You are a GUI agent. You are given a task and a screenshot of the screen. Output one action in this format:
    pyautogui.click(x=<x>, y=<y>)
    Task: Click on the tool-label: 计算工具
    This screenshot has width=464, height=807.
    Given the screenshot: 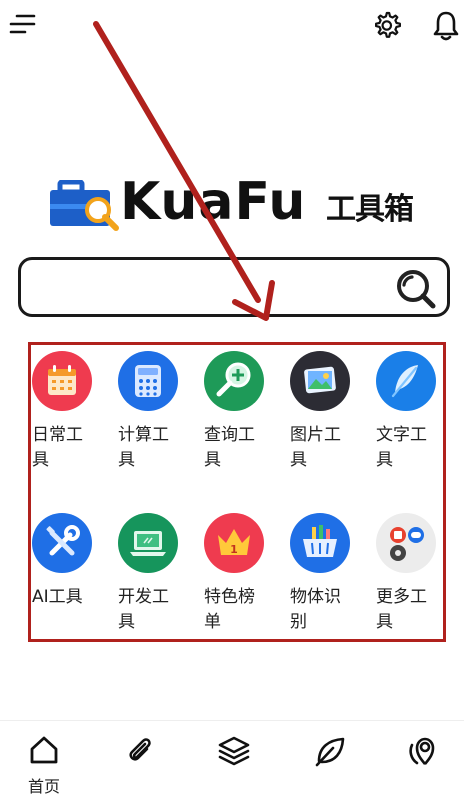 What is the action you would take?
    pyautogui.click(x=143, y=447)
    